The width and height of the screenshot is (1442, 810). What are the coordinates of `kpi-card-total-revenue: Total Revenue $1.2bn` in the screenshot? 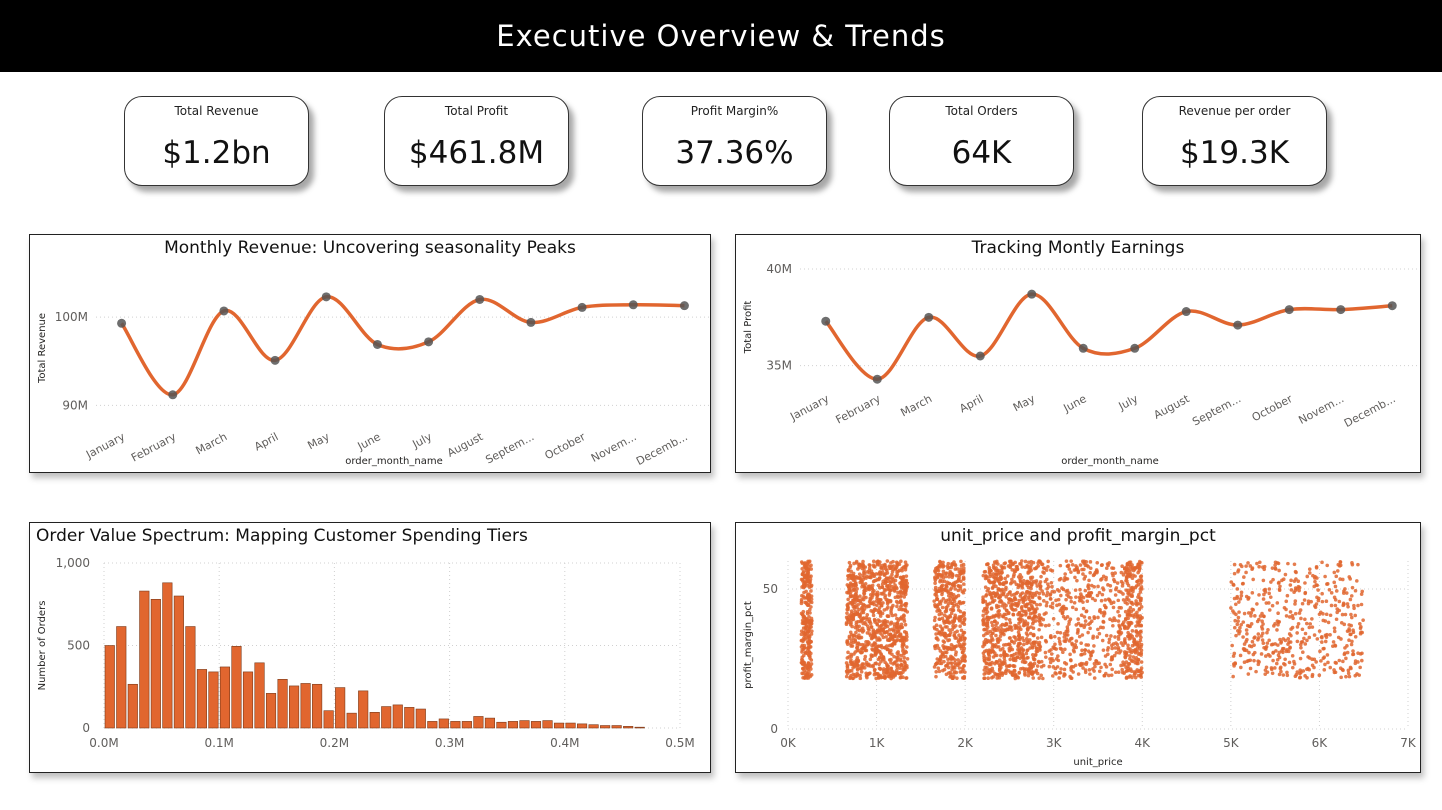 It's located at (216, 141).